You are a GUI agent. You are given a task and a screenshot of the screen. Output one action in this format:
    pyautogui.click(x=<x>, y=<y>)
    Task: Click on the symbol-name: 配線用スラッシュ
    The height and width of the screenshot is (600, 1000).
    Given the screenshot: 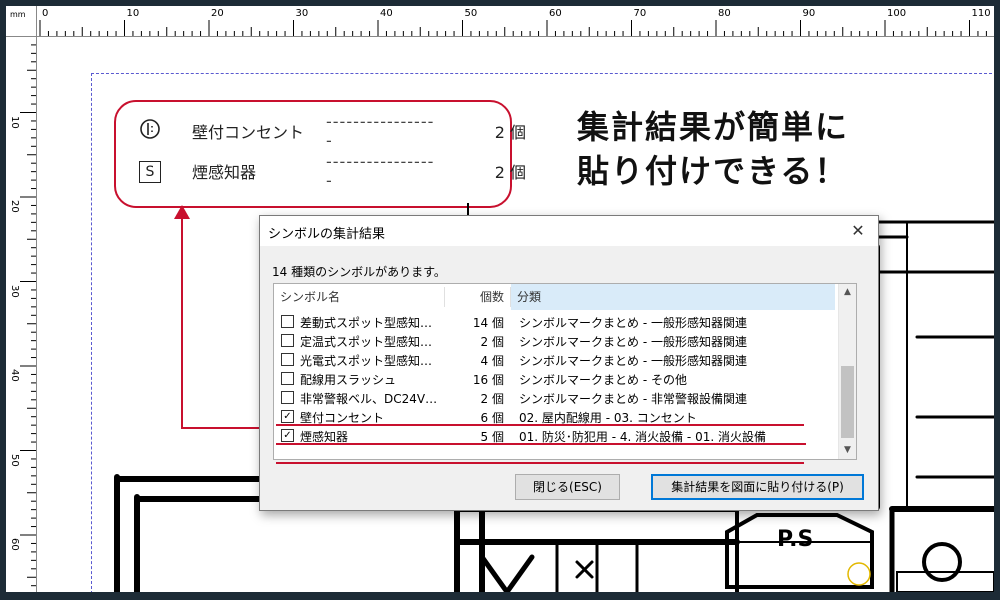 What is the action you would take?
    pyautogui.click(x=348, y=380)
    